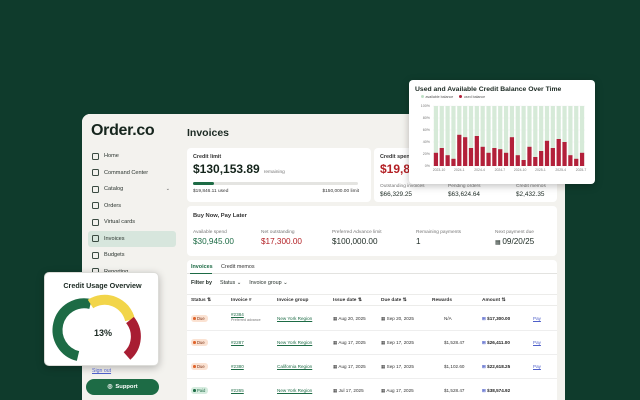  What do you see at coordinates (114, 238) in the screenshot?
I see `sidebar-item-label: Invoices` at bounding box center [114, 238].